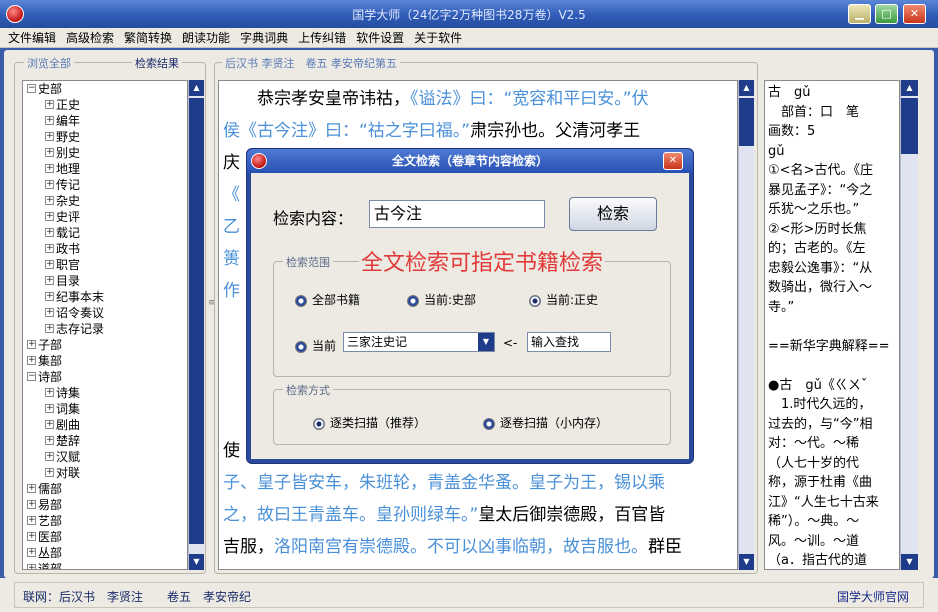 The height and width of the screenshot is (612, 938). What do you see at coordinates (545, 422) in the screenshot?
I see `method-by-volume: 逐卷扫描（小内存）` at bounding box center [545, 422].